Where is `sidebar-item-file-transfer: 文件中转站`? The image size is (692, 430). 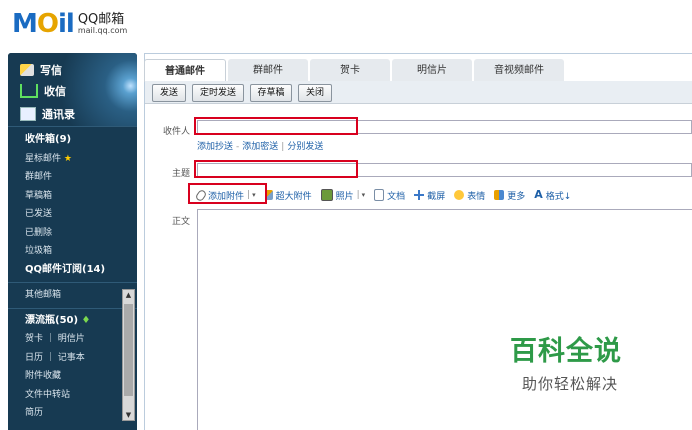 sidebar-item-file-transfer: 文件中转站 is located at coordinates (72, 395).